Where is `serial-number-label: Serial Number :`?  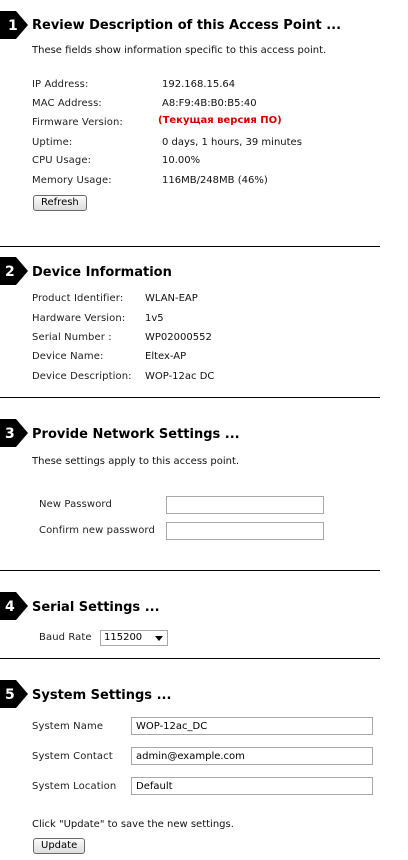
serial-number-label: Serial Number : is located at coordinates (72, 337).